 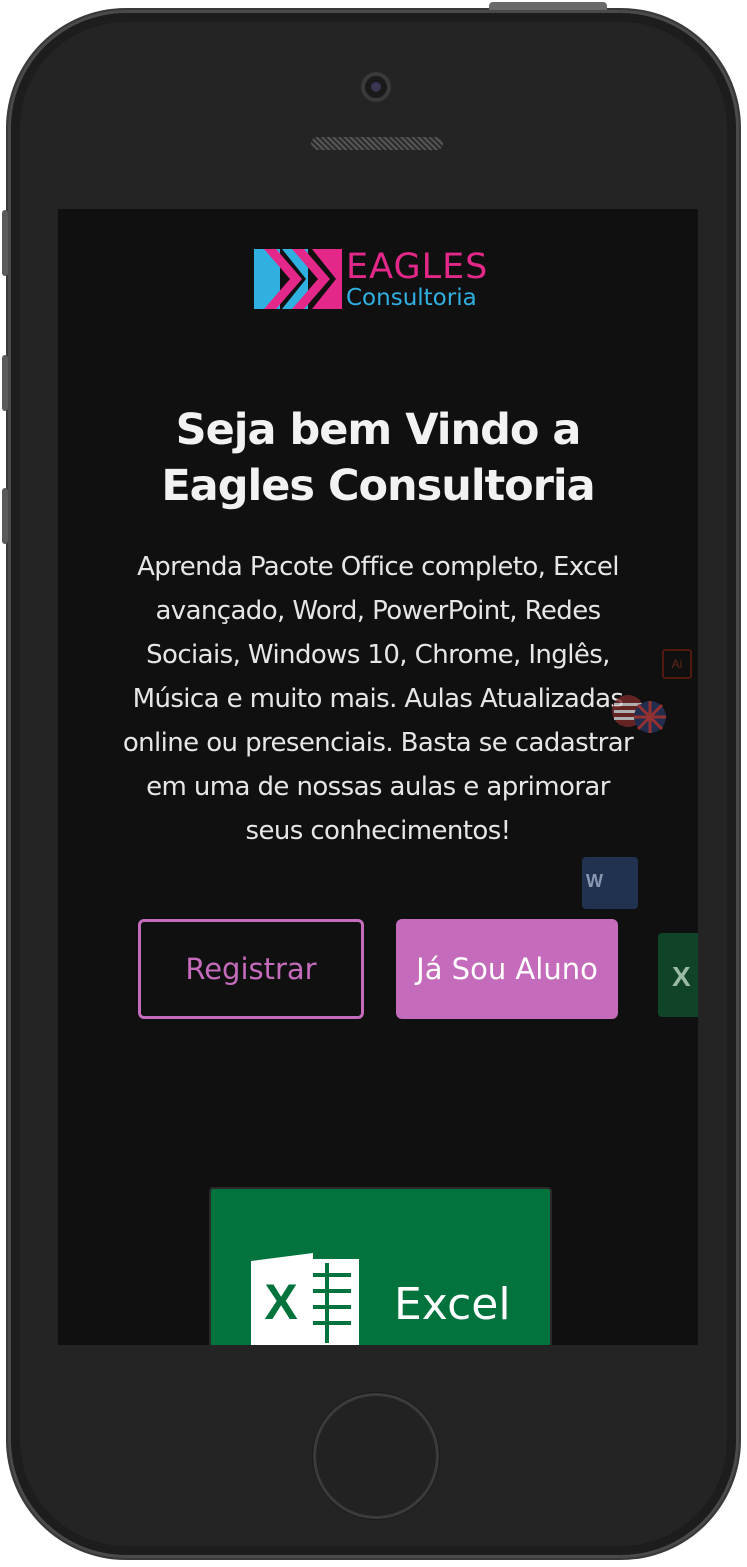 I want to click on word-icon: W, so click(x=610, y=883).